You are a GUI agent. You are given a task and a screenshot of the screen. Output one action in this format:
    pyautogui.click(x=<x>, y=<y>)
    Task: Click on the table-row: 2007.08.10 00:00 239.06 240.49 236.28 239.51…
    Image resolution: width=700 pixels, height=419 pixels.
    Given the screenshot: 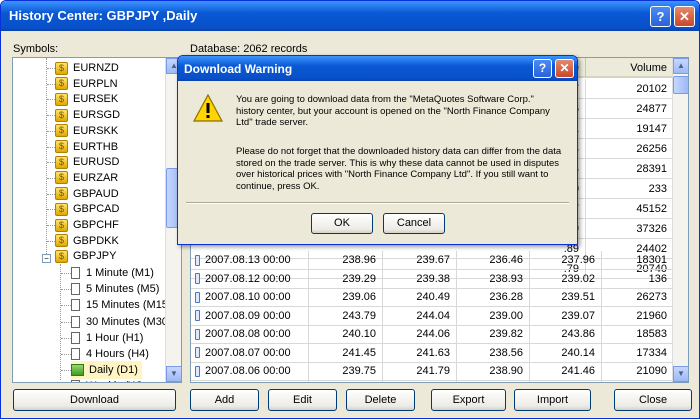 What is the action you would take?
    pyautogui.click(x=432, y=297)
    